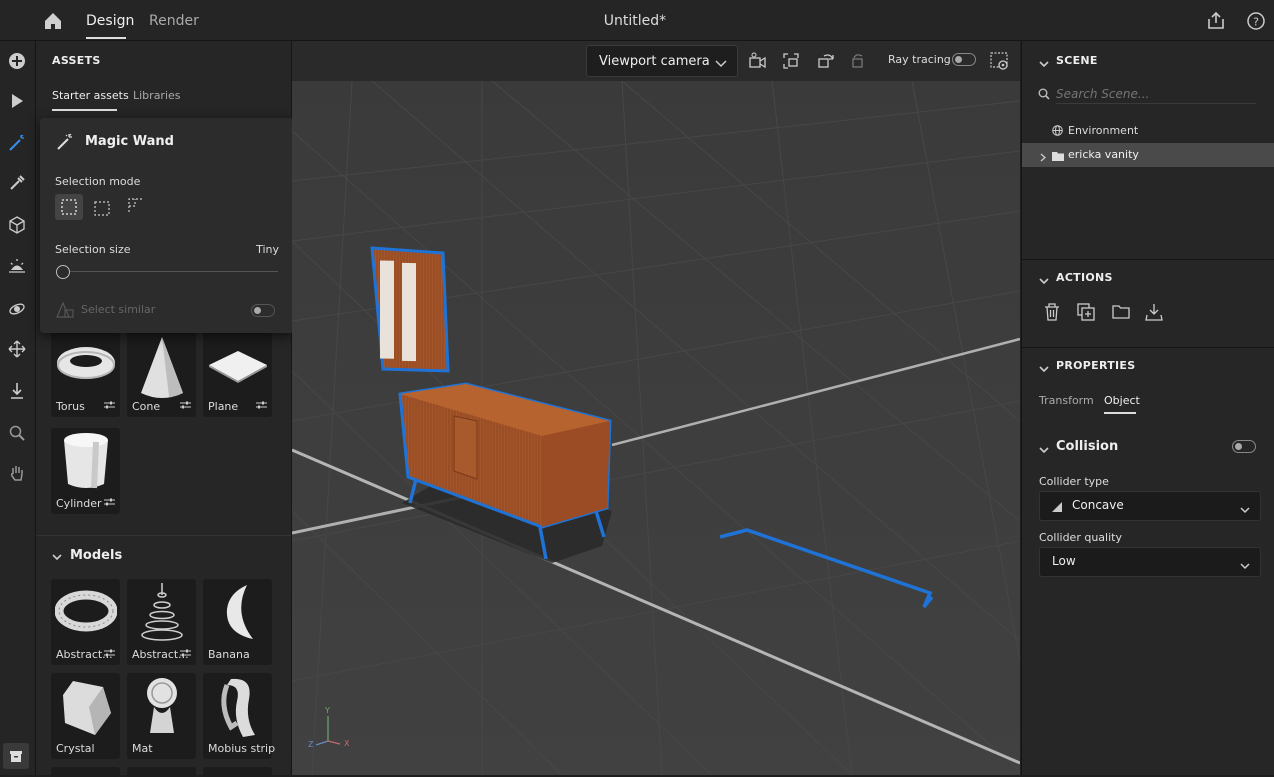  What do you see at coordinates (17, 183) in the screenshot?
I see `eyedropper-icon` at bounding box center [17, 183].